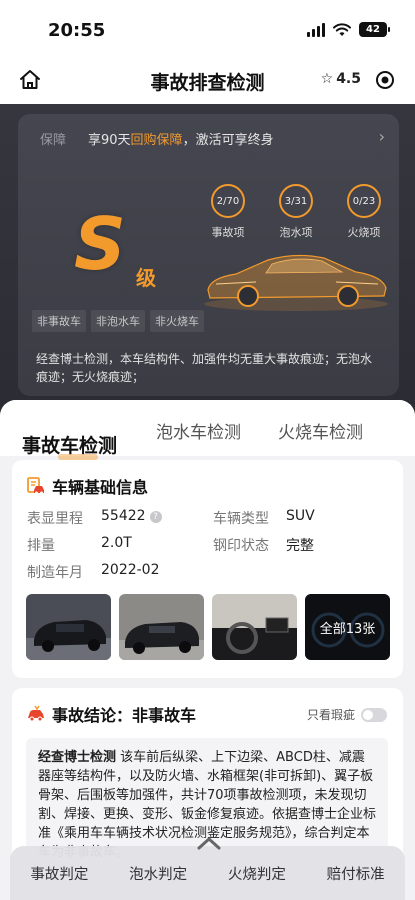  Describe the element at coordinates (77, 30) in the screenshot. I see `status-time: 20:55` at that location.